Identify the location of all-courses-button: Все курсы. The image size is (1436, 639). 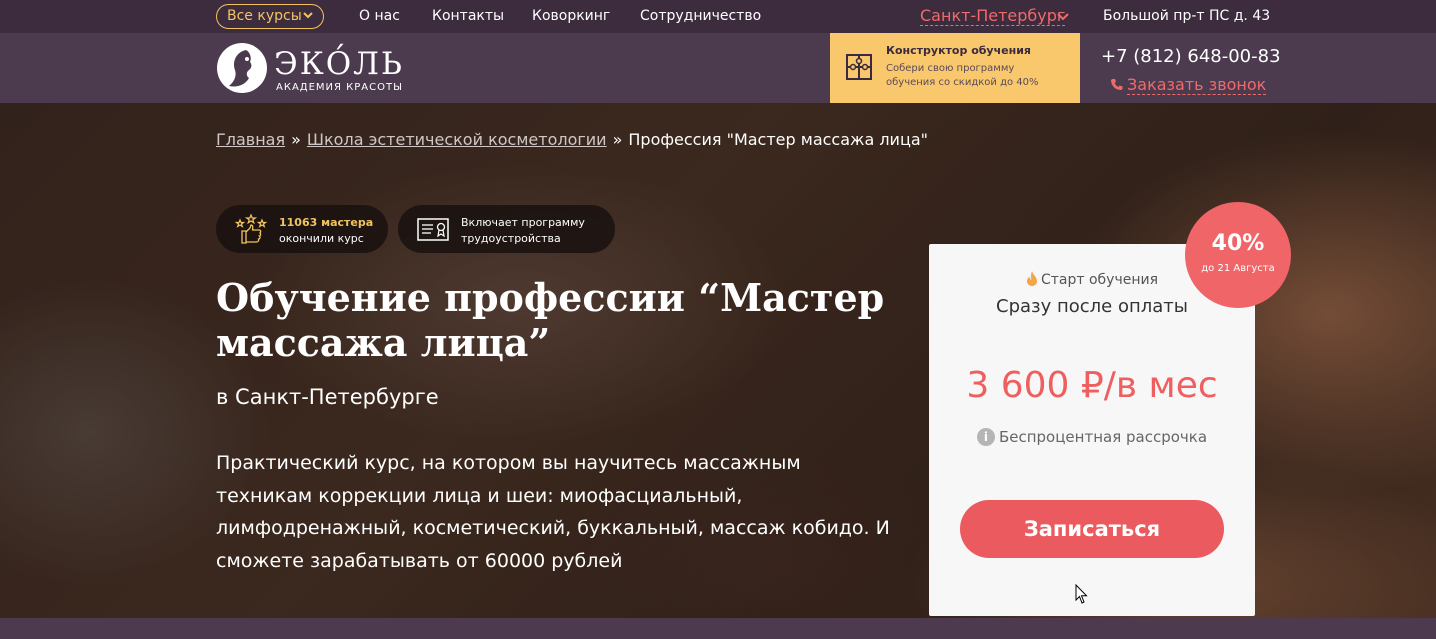
(270, 16).